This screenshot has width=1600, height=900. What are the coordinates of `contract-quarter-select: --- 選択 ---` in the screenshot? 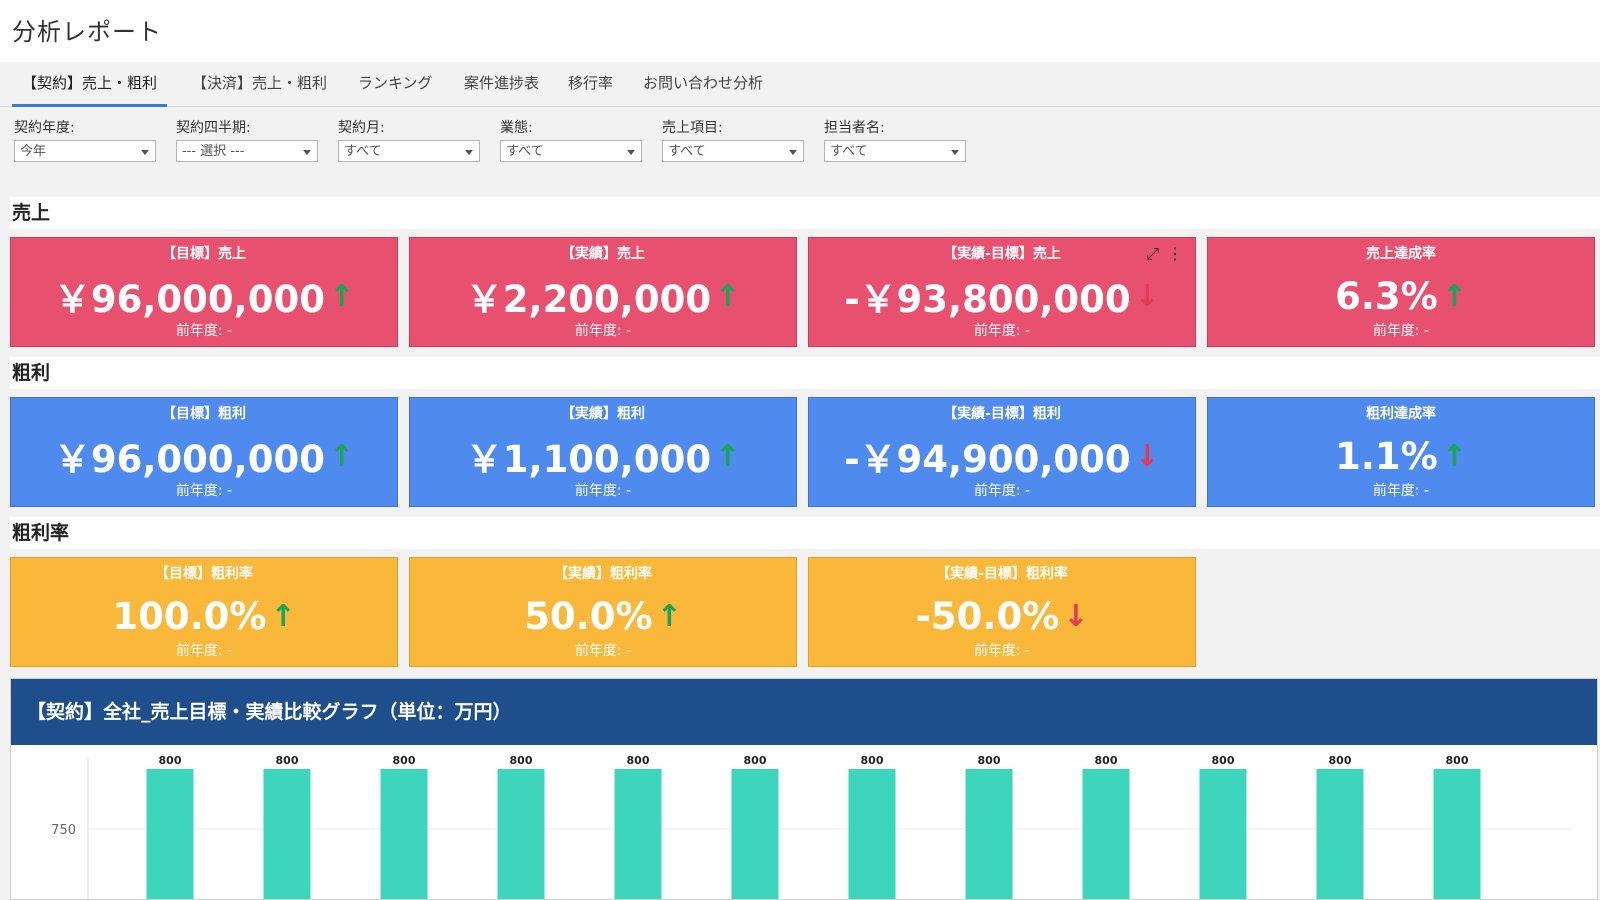 It's located at (247, 151).